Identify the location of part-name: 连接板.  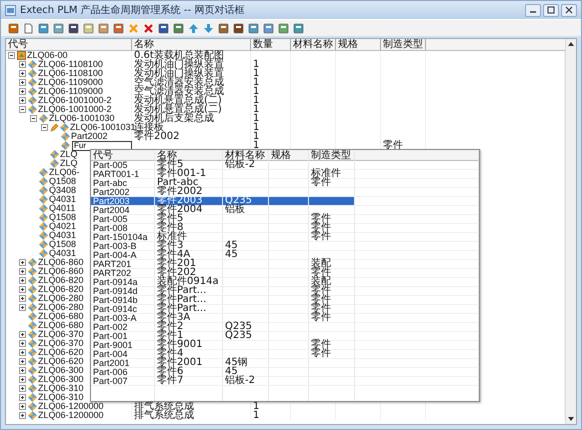
(149, 127).